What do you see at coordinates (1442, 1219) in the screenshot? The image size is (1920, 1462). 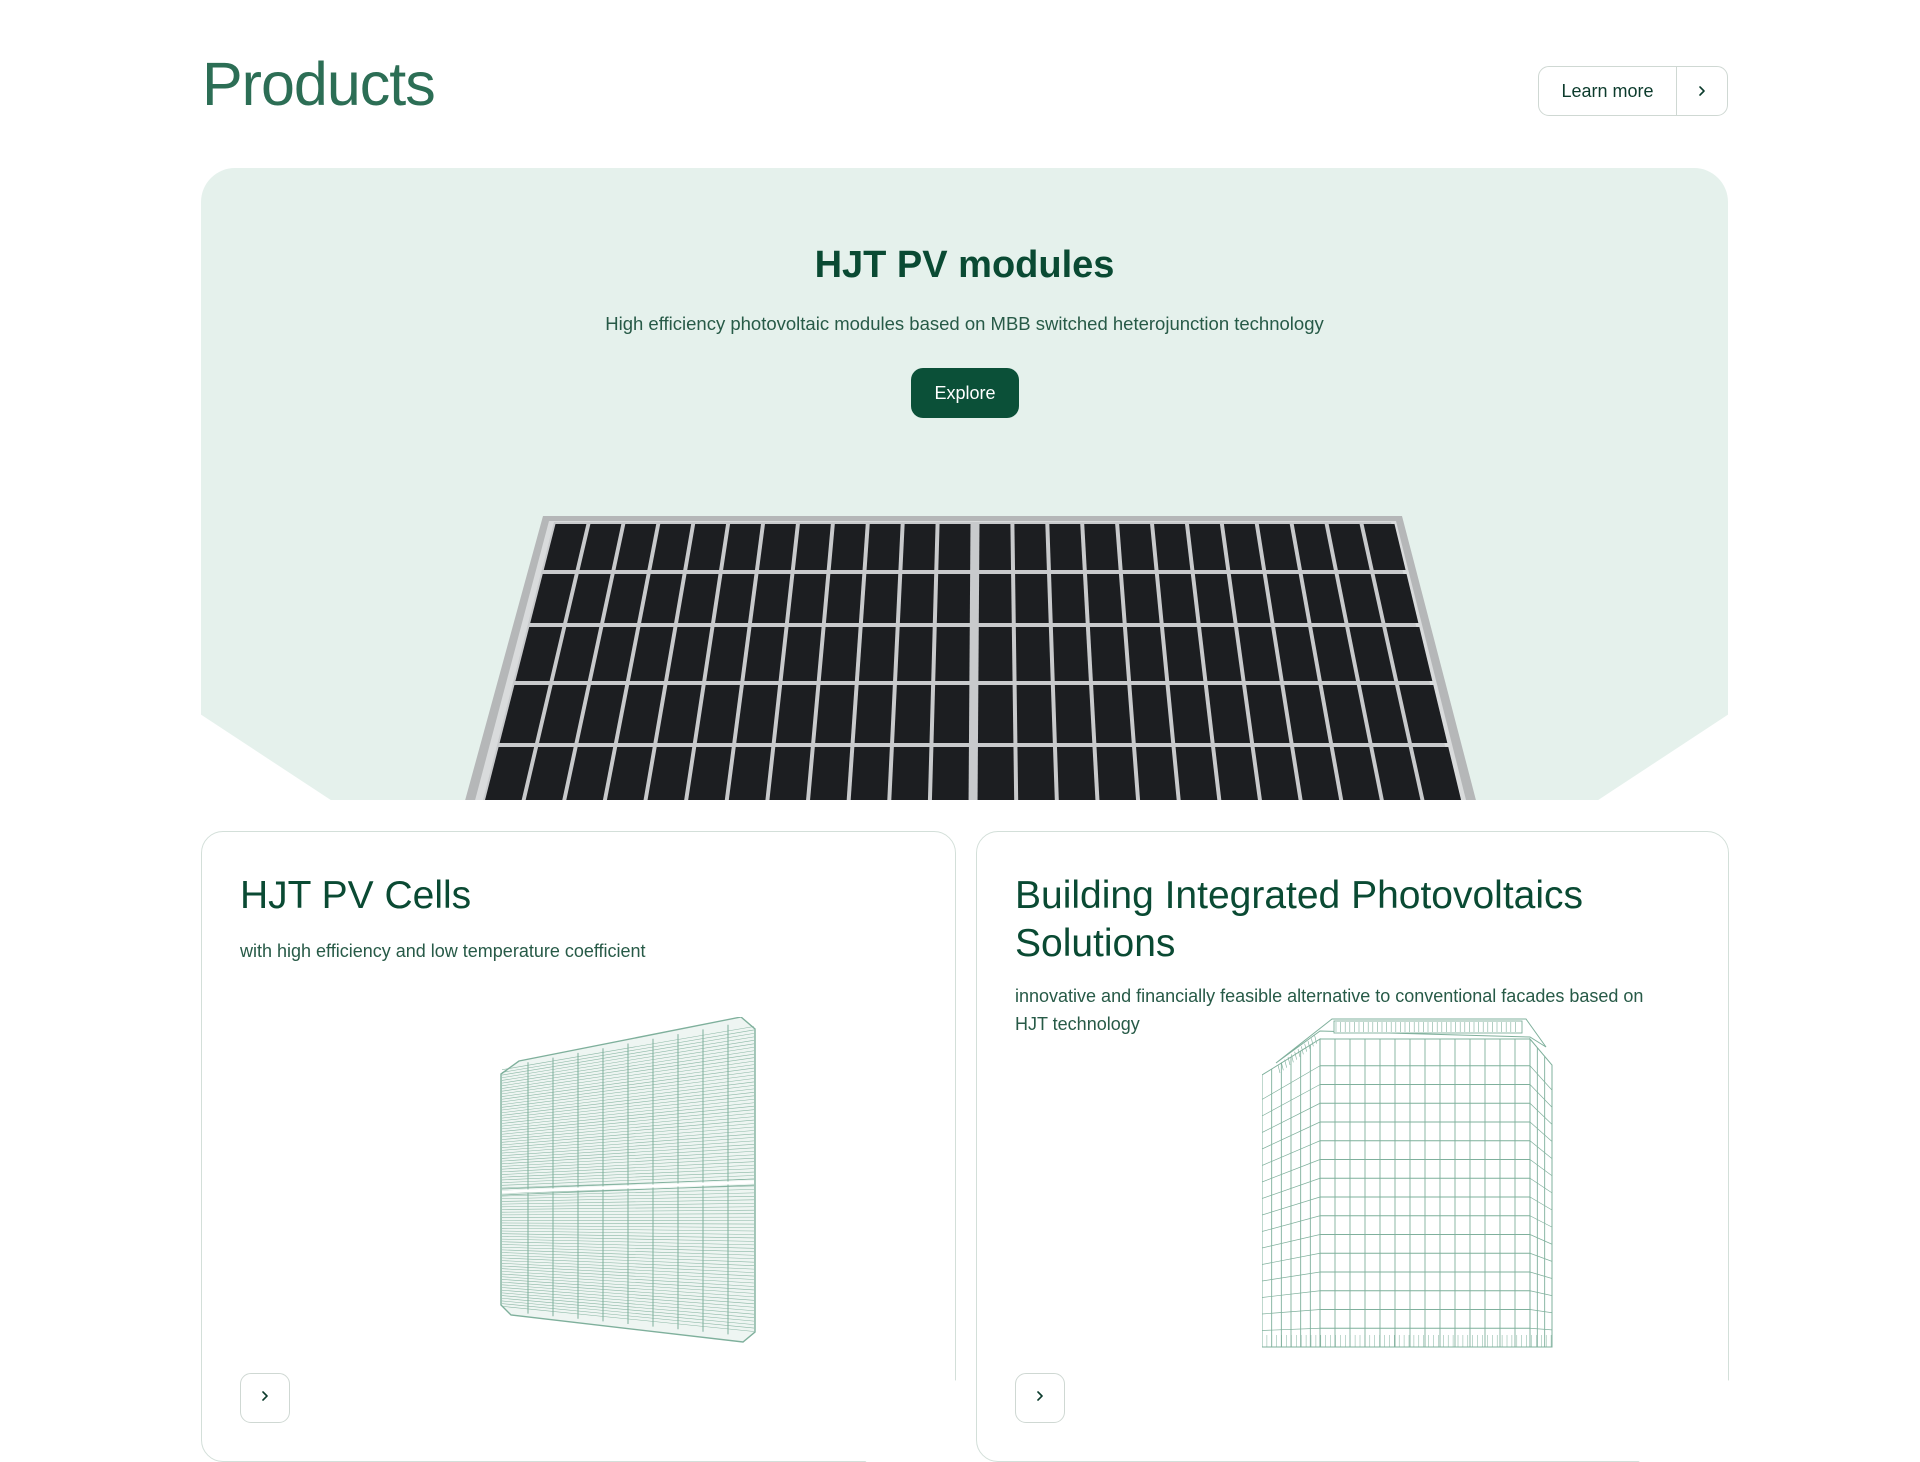 I see `building-illustration` at bounding box center [1442, 1219].